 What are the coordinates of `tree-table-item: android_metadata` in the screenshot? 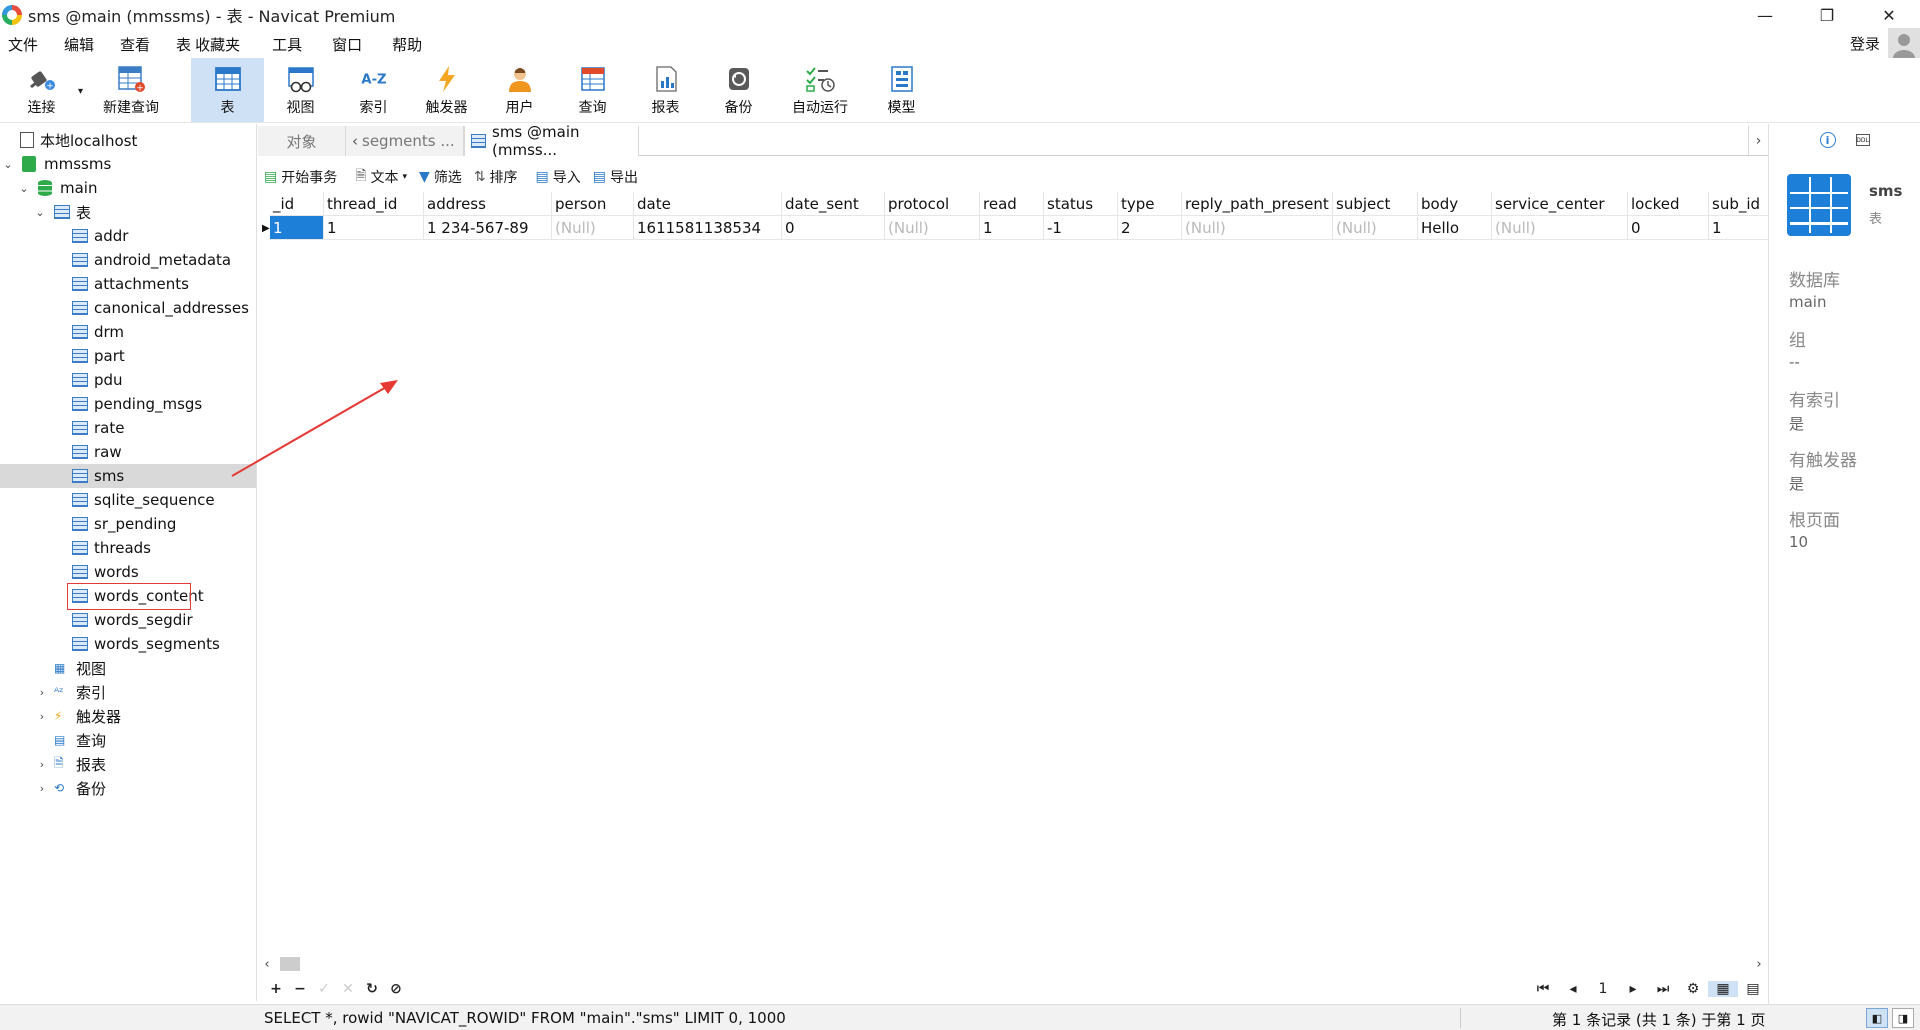 It's located at (128, 260).